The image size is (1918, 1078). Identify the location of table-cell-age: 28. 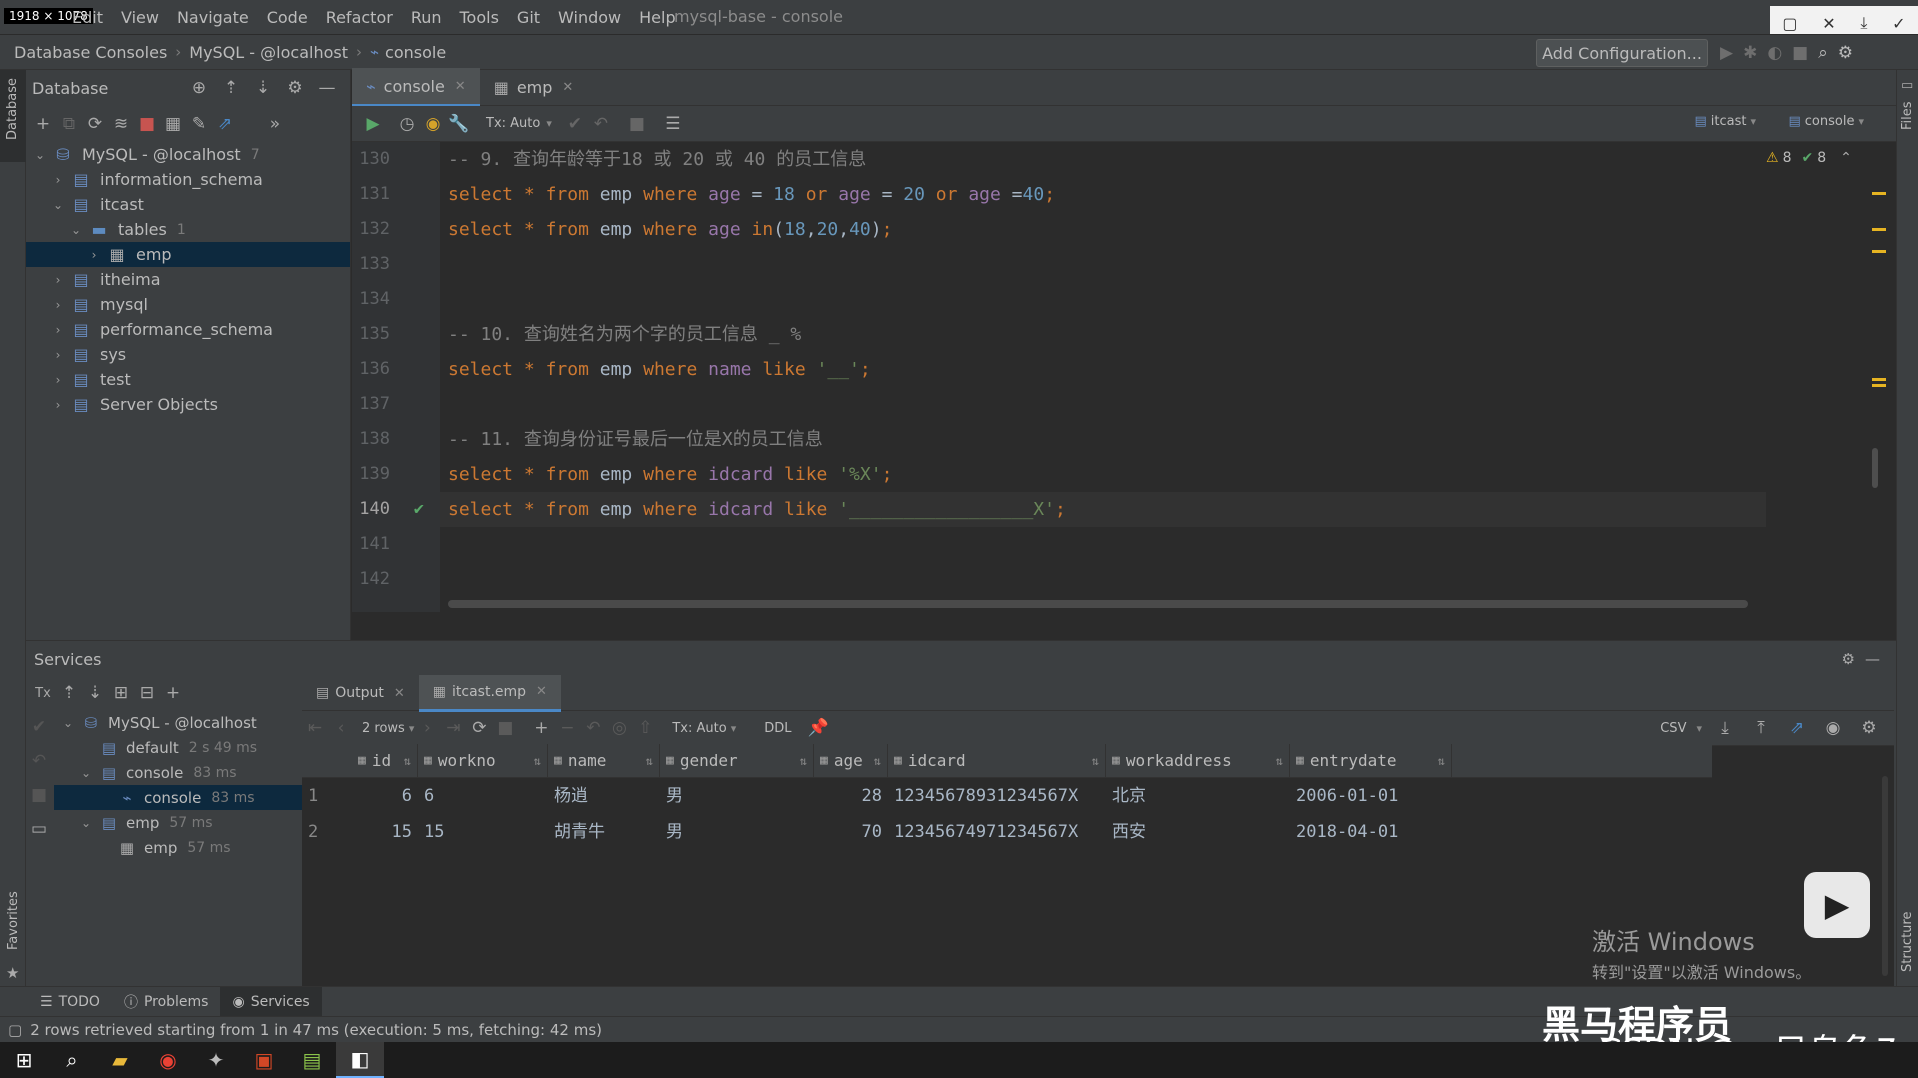
(851, 796).